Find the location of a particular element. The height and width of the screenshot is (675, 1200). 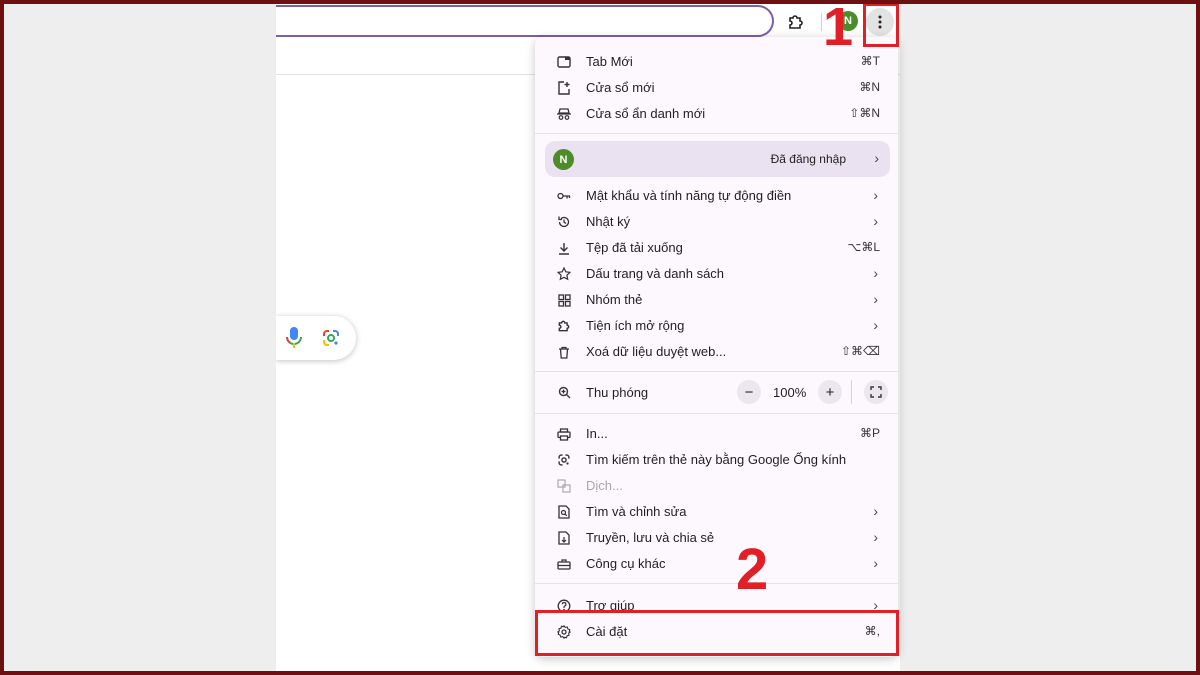

menu-item-clear-data: Xoá dữ liệu duyệt web... ⇧⌘⌫ is located at coordinates (716, 352).